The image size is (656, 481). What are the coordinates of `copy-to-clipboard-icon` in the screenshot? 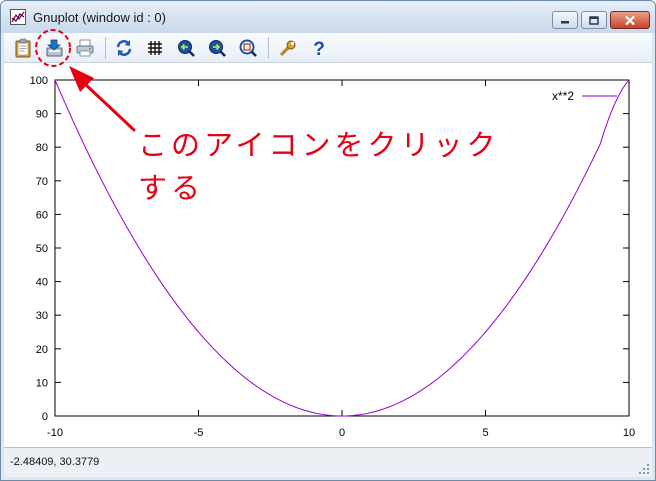 It's located at (23, 48).